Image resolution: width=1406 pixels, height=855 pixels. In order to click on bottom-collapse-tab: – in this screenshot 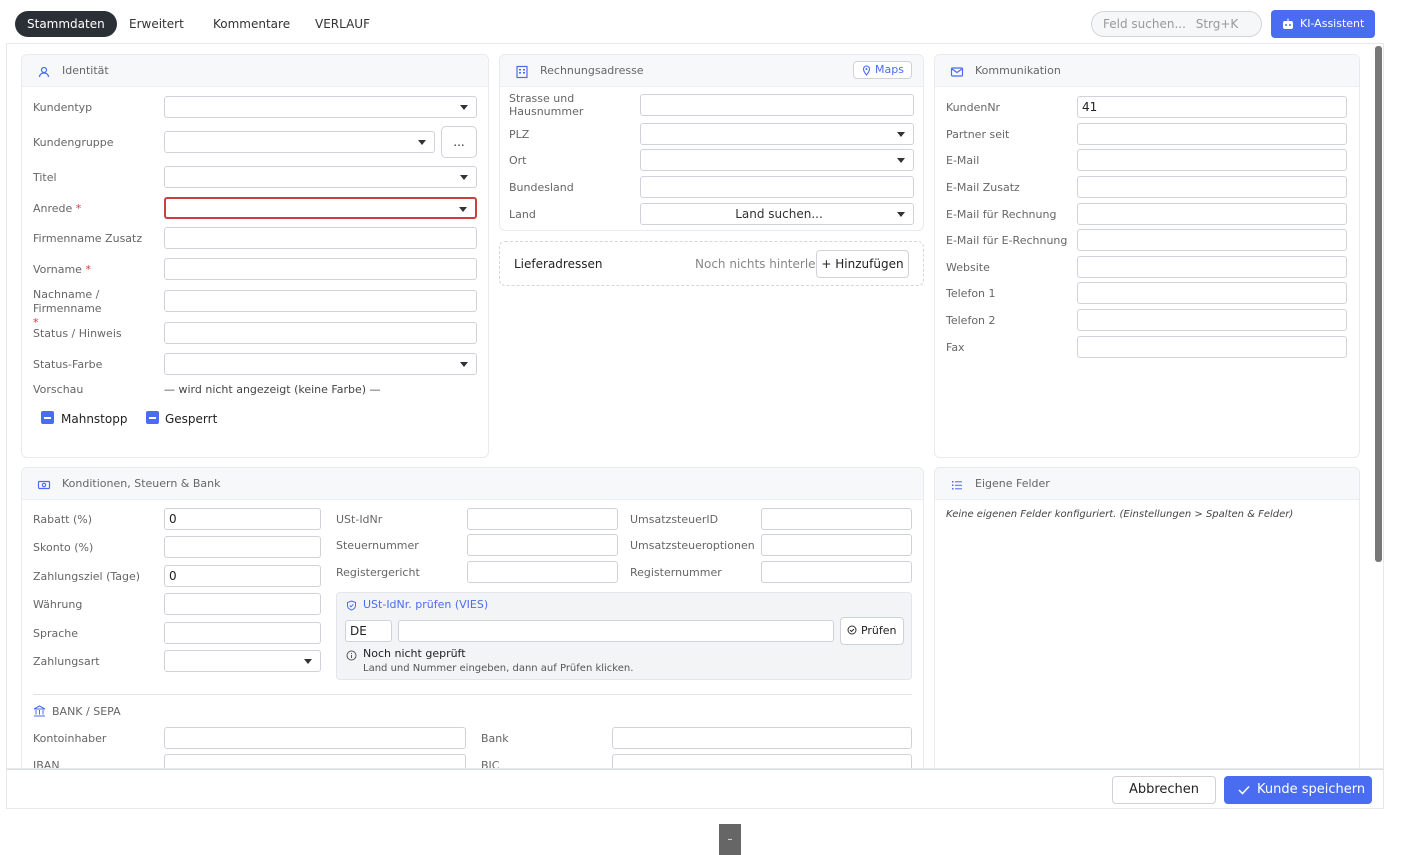, I will do `click(730, 839)`.